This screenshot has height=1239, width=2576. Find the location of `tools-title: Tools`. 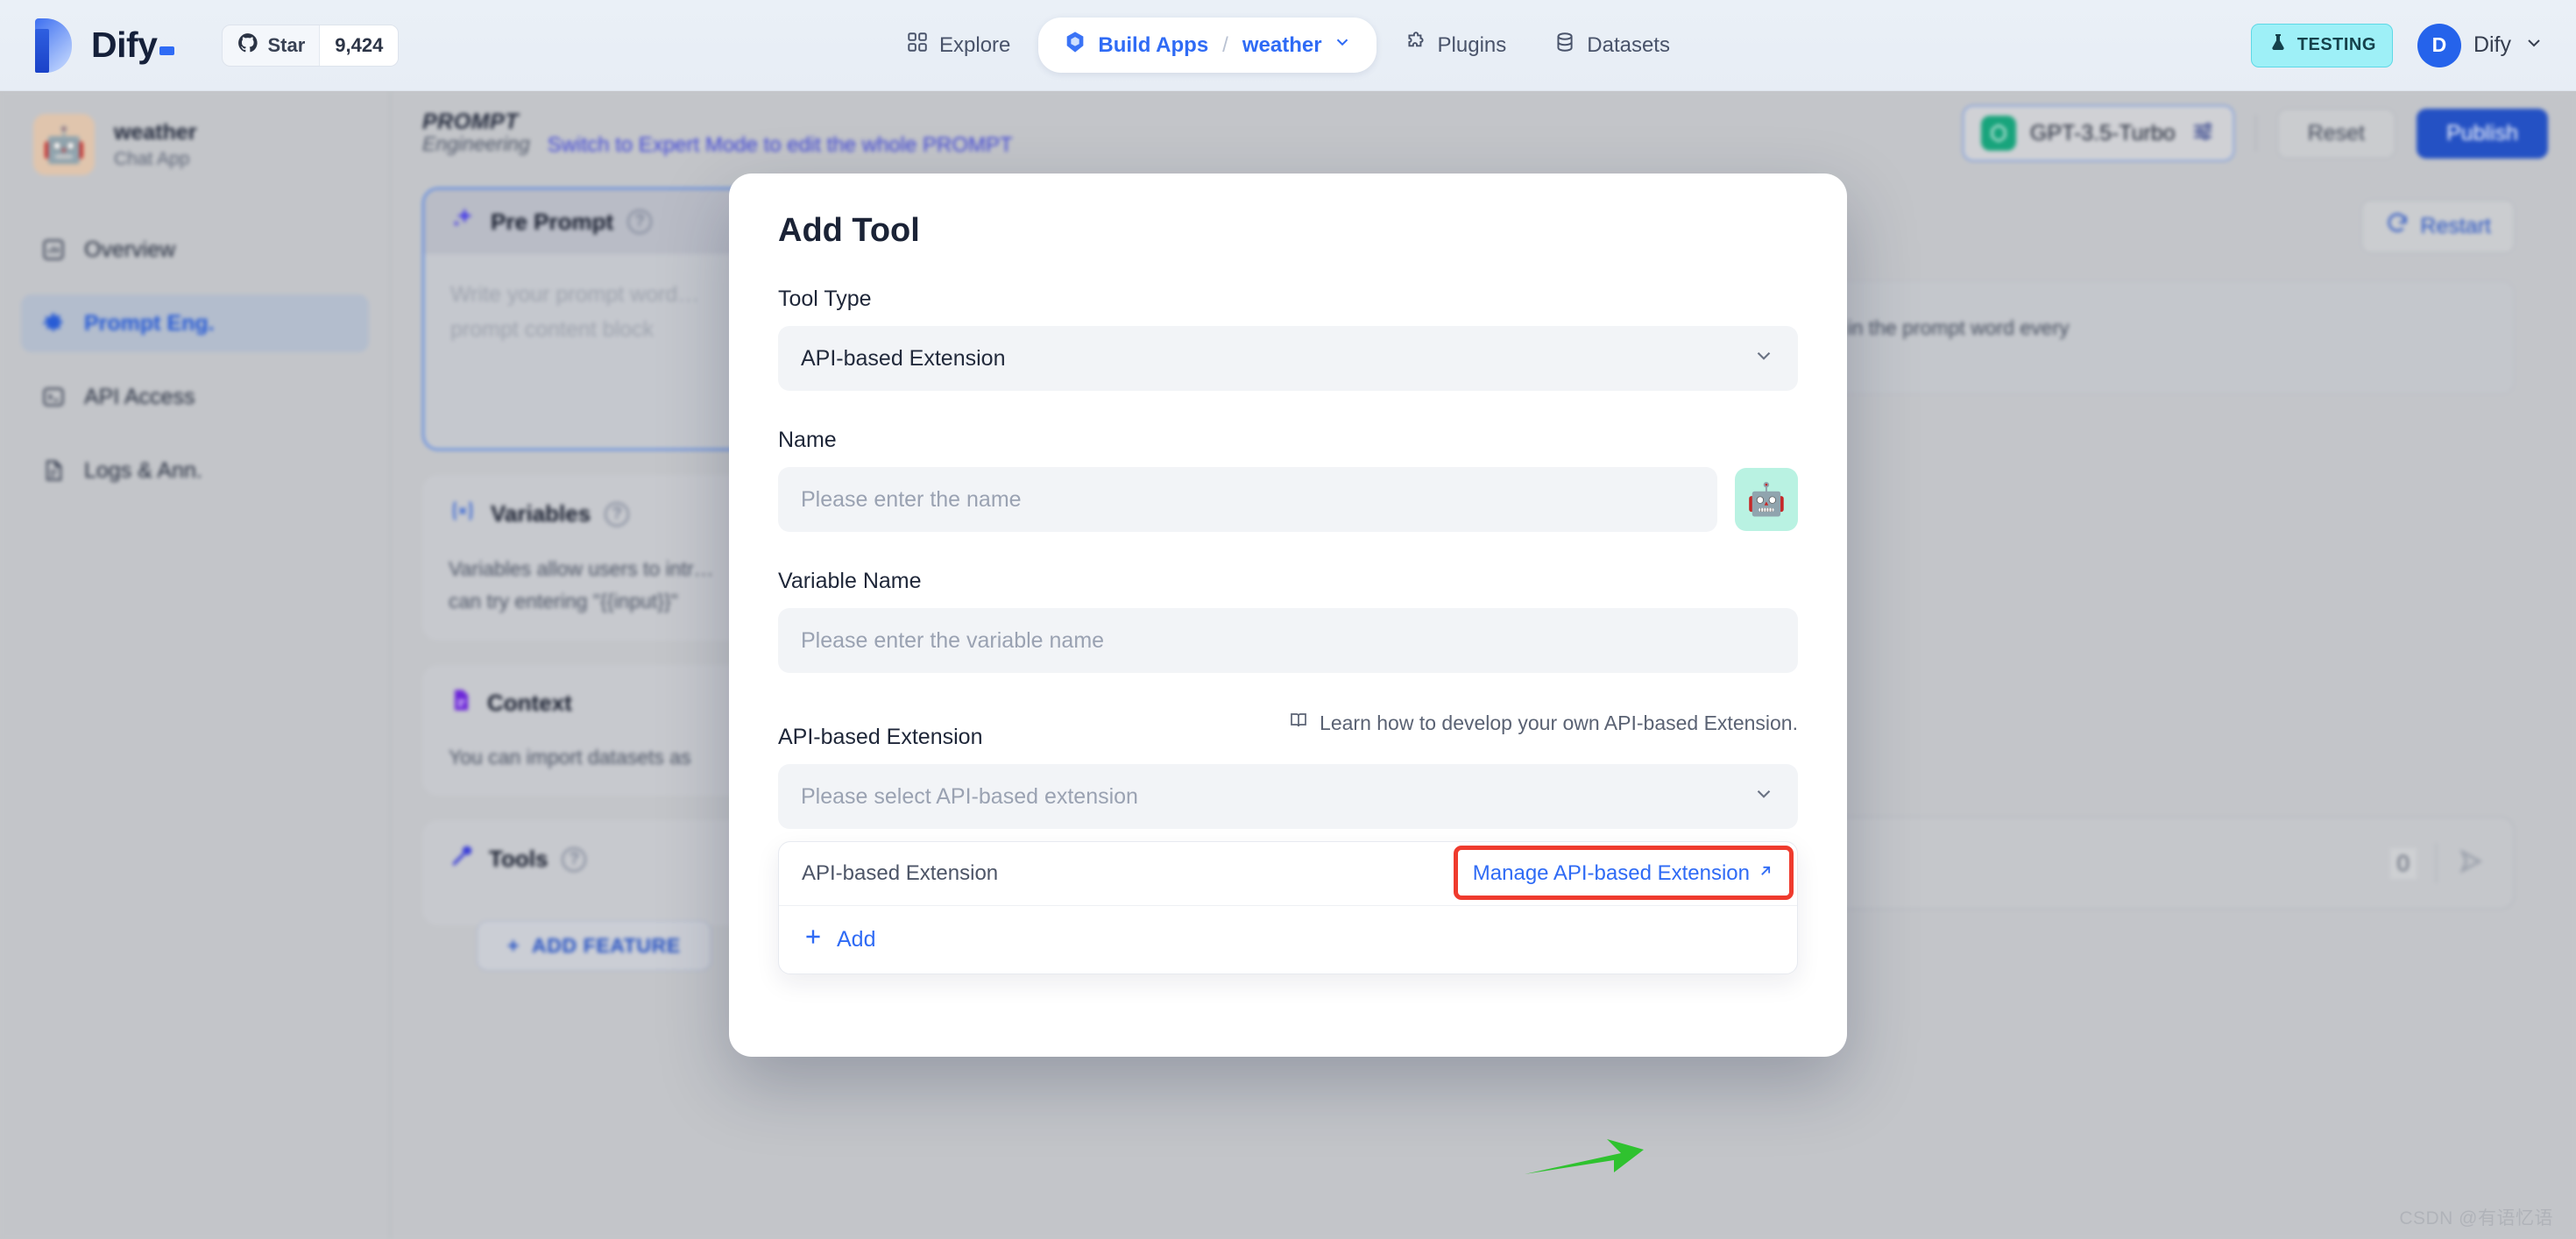

tools-title: Tools is located at coordinates (518, 859).